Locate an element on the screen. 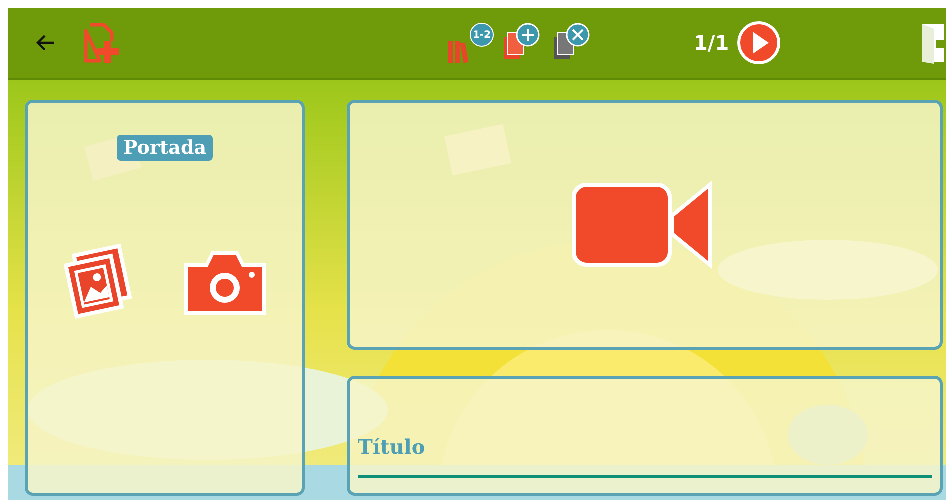 Image resolution: width=946 pixels, height=500 pixels. exit-door-icon is located at coordinates (933, 43).